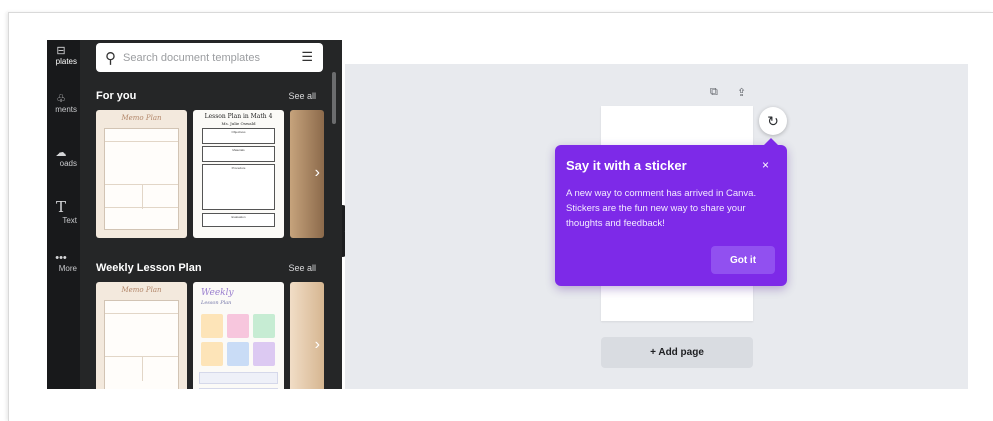 The width and height of the screenshot is (993, 421). What do you see at coordinates (773, 121) in the screenshot?
I see `refresh-comment-icon: ↻` at bounding box center [773, 121].